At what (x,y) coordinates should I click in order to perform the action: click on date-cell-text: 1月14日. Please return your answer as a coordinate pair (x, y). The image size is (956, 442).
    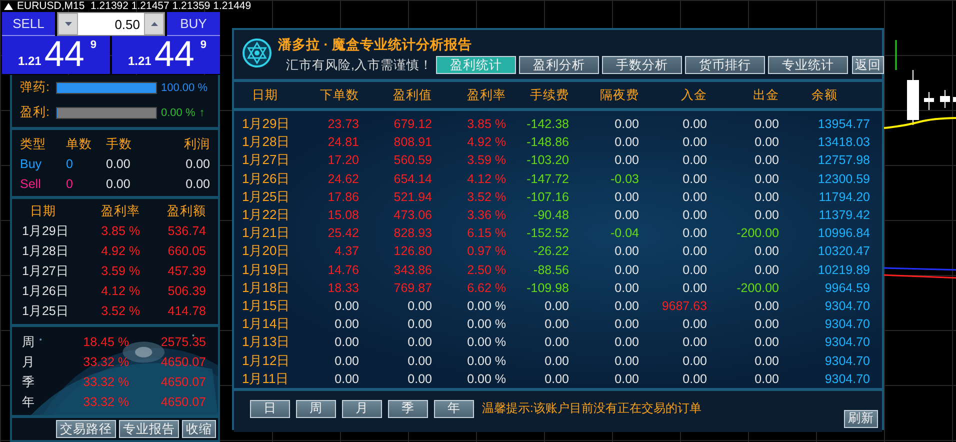
    Looking at the image, I should click on (266, 324).